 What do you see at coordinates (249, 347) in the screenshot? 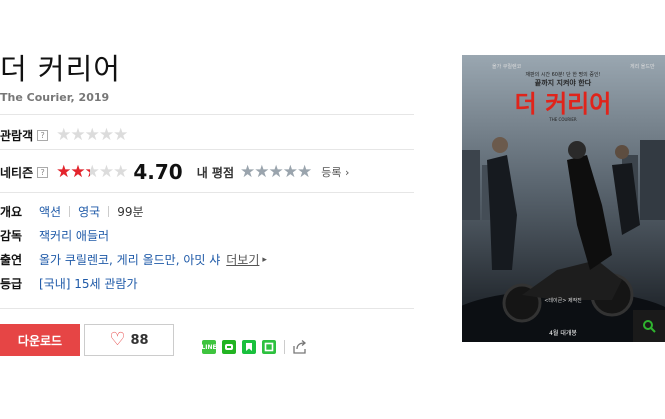
I see `blog-icon` at bounding box center [249, 347].